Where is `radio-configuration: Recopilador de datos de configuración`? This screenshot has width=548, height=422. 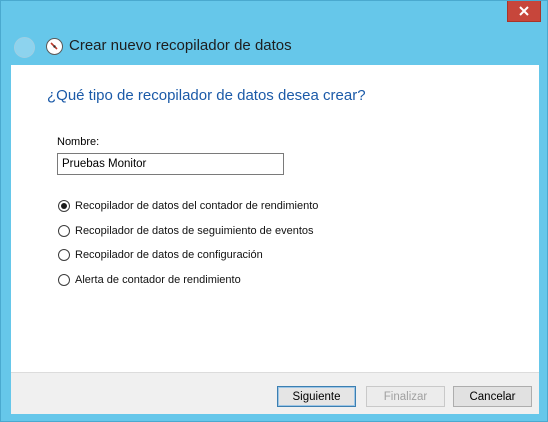
radio-configuration: Recopilador de datos de configuración is located at coordinates (188, 255).